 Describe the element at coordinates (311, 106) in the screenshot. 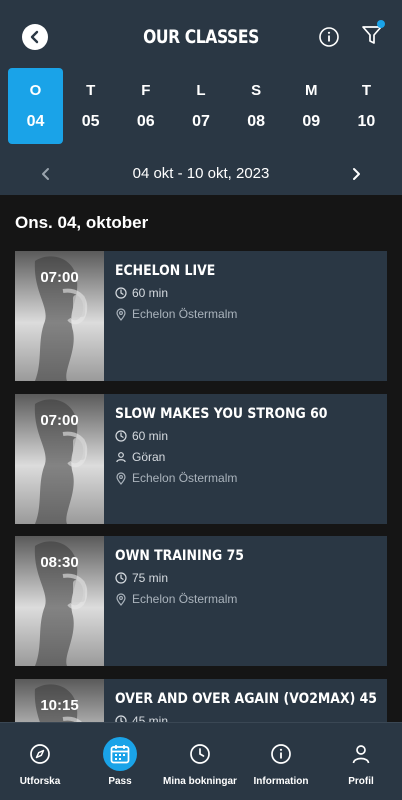

I see `day-item: M 09` at that location.